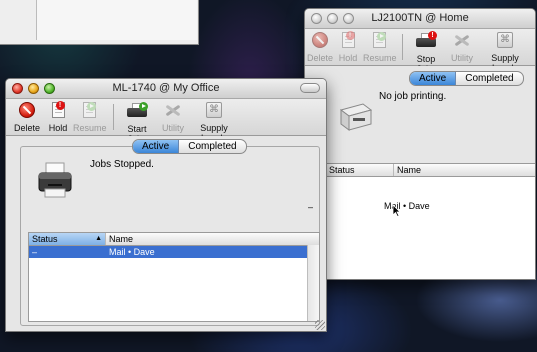 This screenshot has width=537, height=352. I want to click on status-column-header: Status, so click(360, 170).